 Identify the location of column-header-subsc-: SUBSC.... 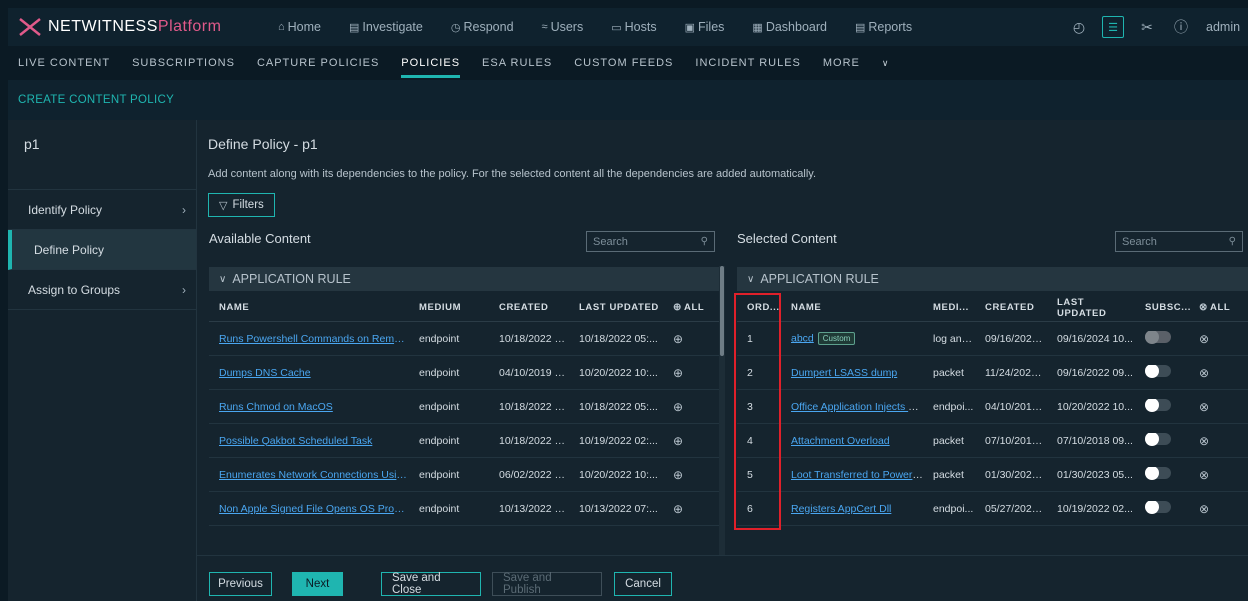
(1162, 307).